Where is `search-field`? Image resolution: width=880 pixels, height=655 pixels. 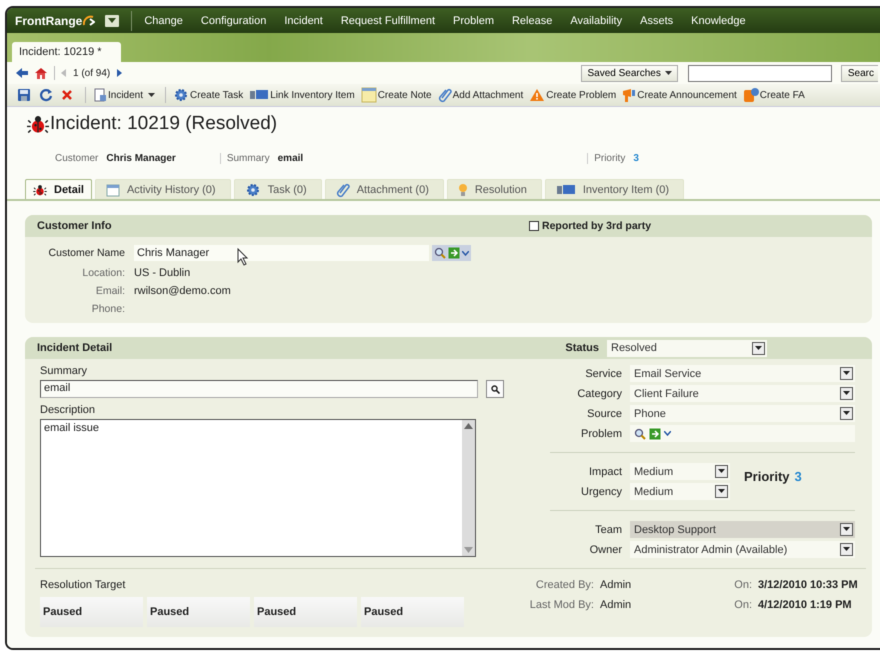 search-field is located at coordinates (760, 73).